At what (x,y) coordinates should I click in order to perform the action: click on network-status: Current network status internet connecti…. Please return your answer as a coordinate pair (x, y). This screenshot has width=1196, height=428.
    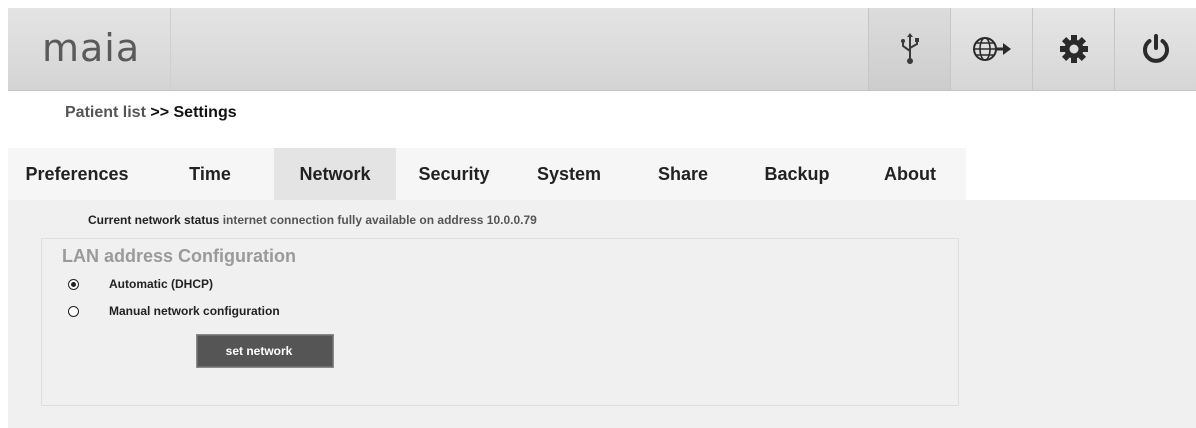
    Looking at the image, I should click on (312, 220).